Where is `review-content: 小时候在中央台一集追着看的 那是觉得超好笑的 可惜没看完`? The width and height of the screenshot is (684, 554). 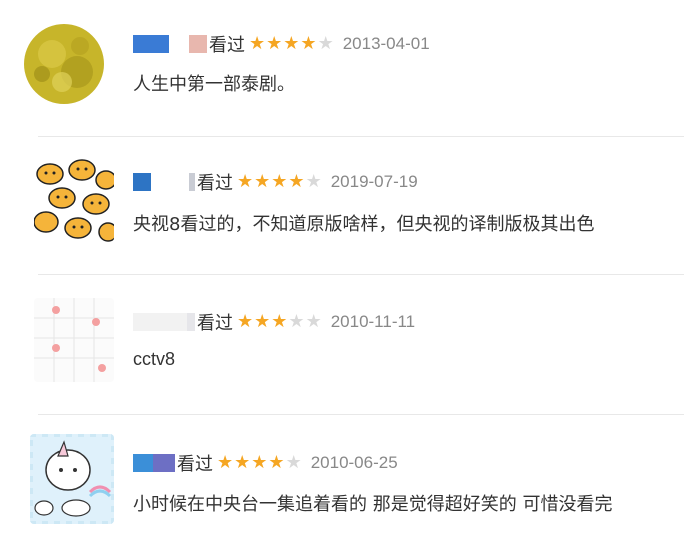 review-content: 小时候在中央台一集追着看的 那是觉得超好笑的 可惜没看完 is located at coordinates (373, 504).